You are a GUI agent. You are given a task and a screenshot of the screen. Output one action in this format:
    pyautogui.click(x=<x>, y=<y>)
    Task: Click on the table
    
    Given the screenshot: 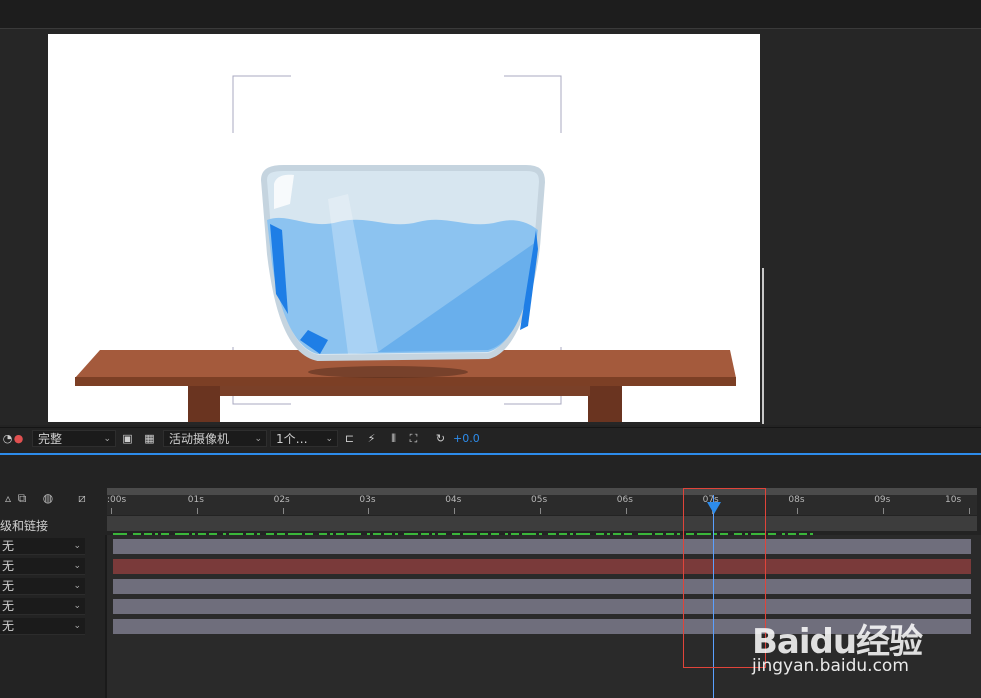 What is the action you would take?
    pyautogui.click(x=405, y=386)
    